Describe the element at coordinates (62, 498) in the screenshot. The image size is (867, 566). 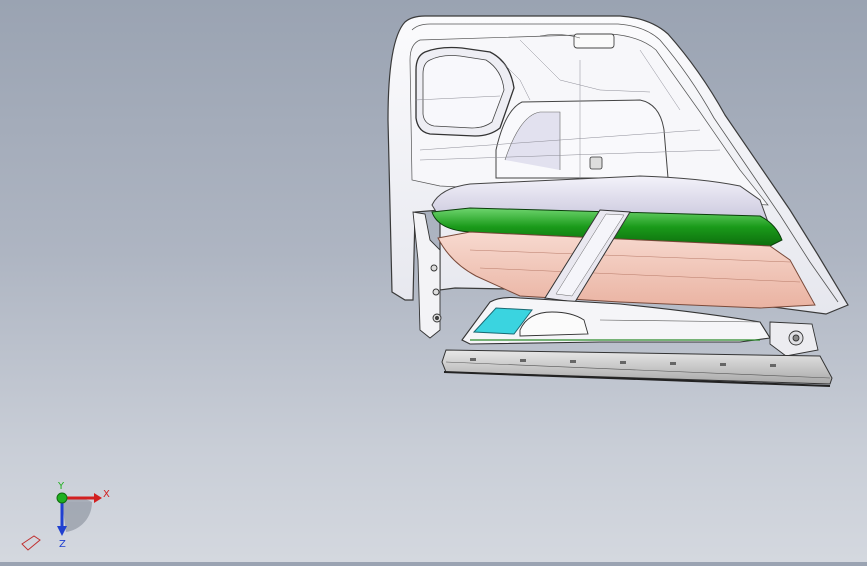
I see `y-axis-dot` at that location.